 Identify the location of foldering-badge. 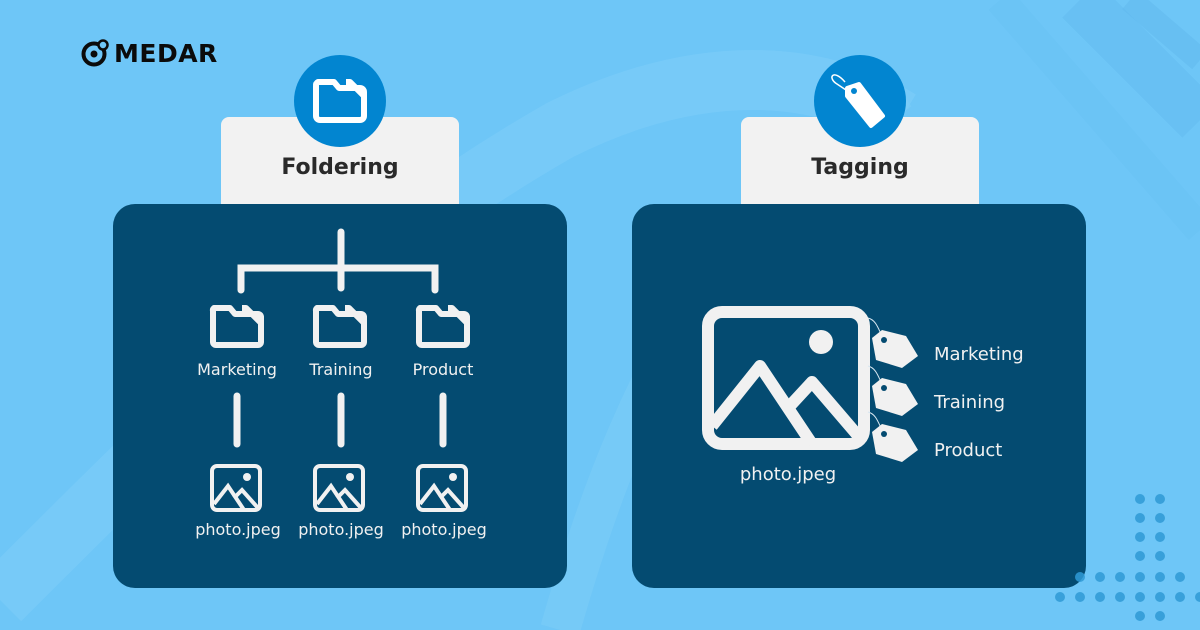
(340, 101).